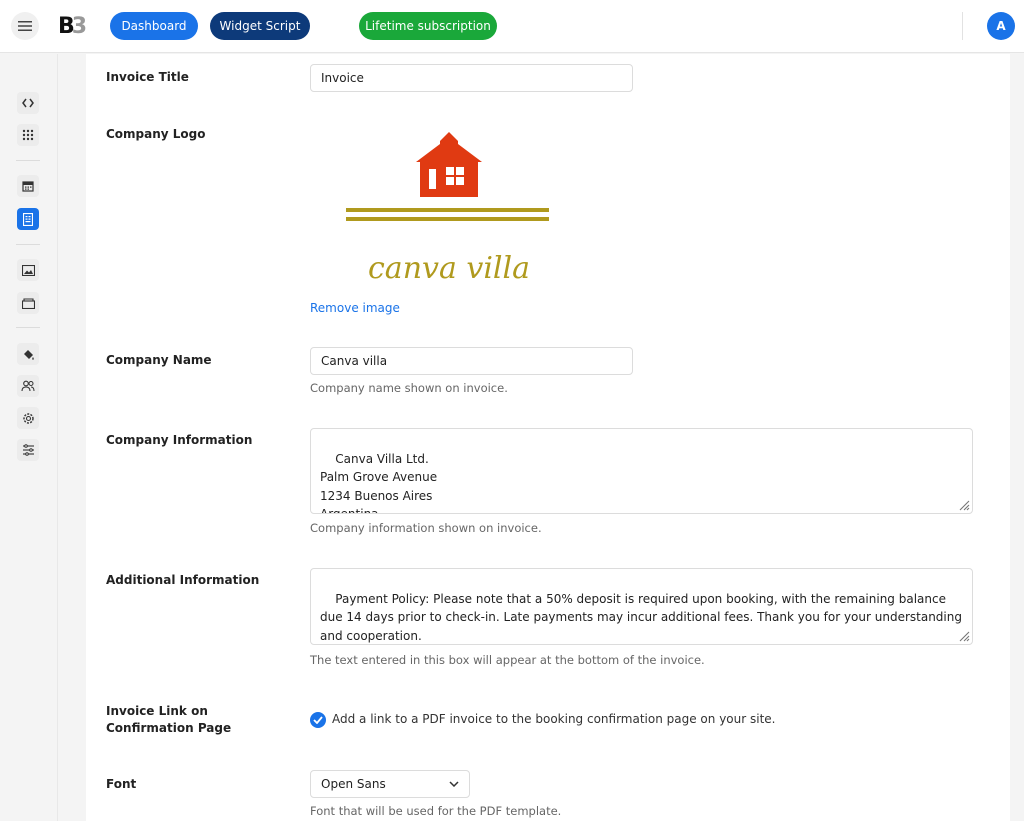  What do you see at coordinates (426, 528) in the screenshot?
I see `company-information-help: Company information shown on invoice.` at bounding box center [426, 528].